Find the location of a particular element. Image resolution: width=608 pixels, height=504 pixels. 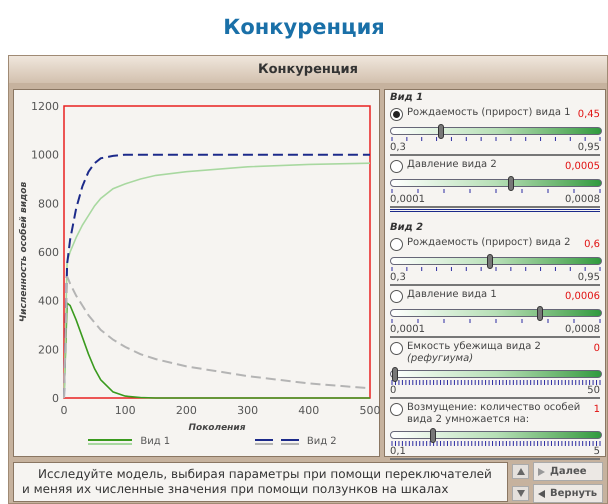

parameter-value: 0,0005 is located at coordinates (582, 167).